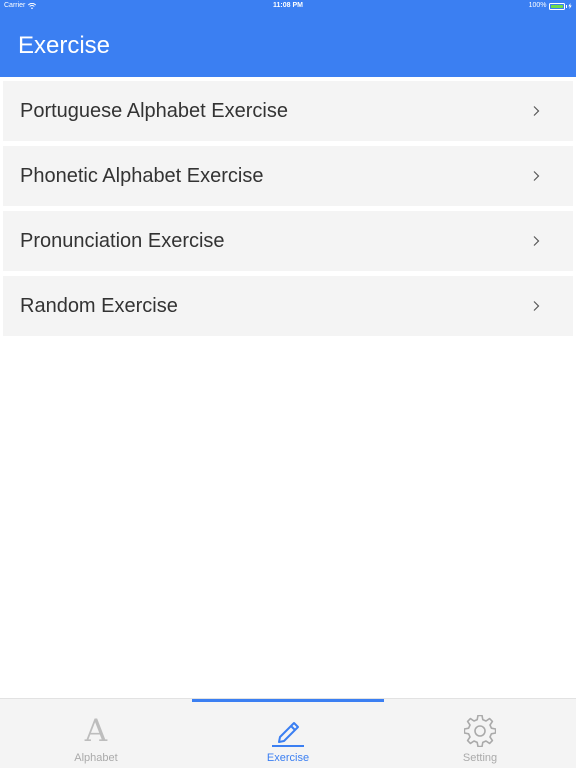 This screenshot has height=768, width=576. What do you see at coordinates (96, 758) in the screenshot?
I see `tab-label: Alphabet` at bounding box center [96, 758].